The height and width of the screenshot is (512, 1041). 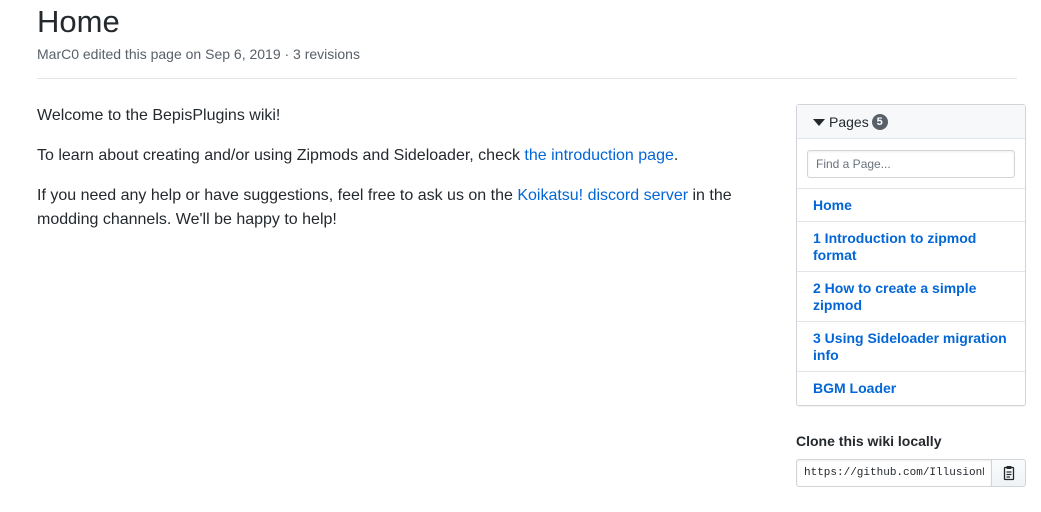 I want to click on page-link-create-zipmod: 2 How to create a simple zipmod, so click(x=911, y=296).